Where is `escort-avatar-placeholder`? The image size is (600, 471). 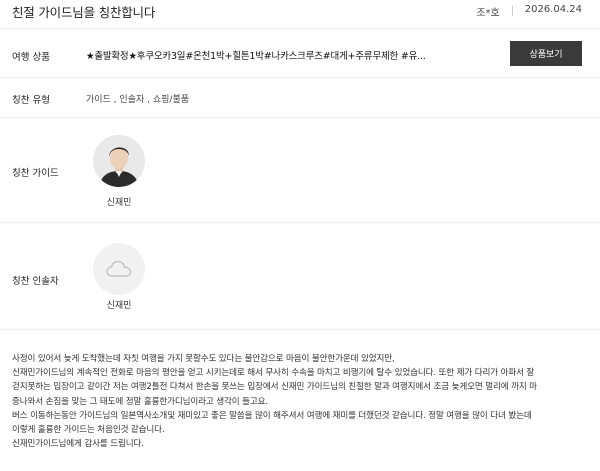 escort-avatar-placeholder is located at coordinates (119, 269).